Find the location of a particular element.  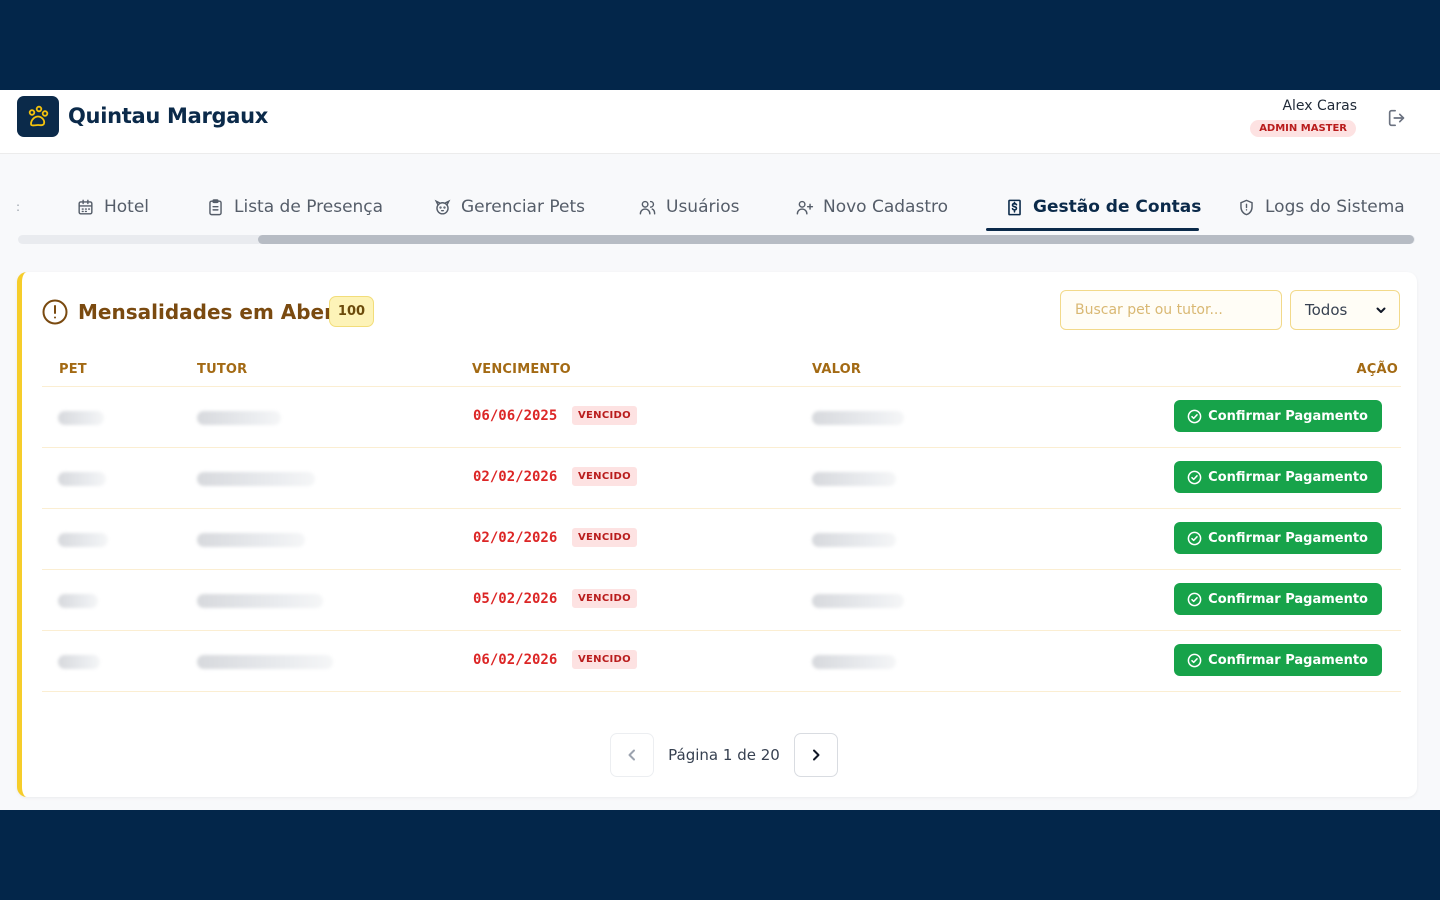

receipt-dollar-icon is located at coordinates (1014, 207).